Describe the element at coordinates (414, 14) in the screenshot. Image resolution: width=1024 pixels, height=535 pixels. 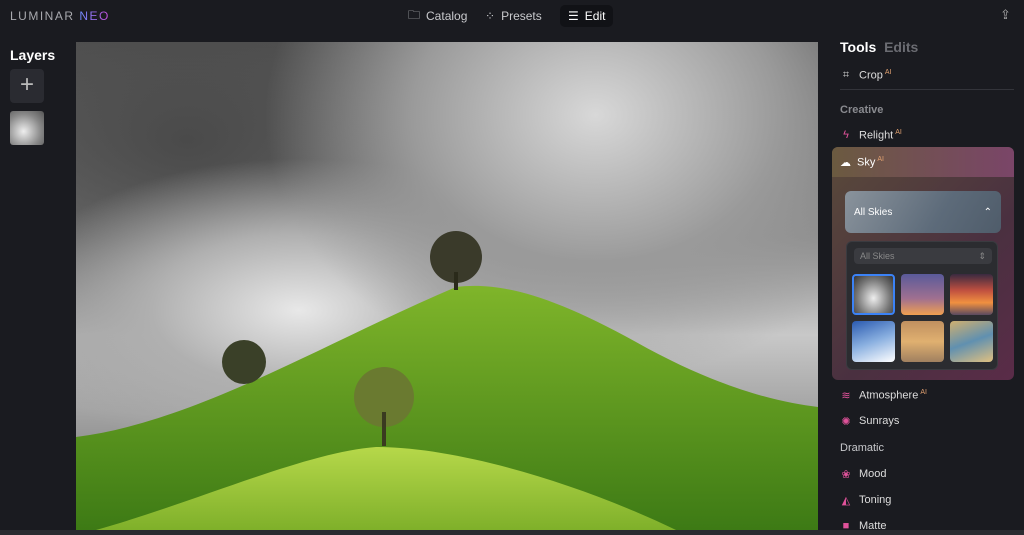
I see `folder-icon: 🗀` at that location.